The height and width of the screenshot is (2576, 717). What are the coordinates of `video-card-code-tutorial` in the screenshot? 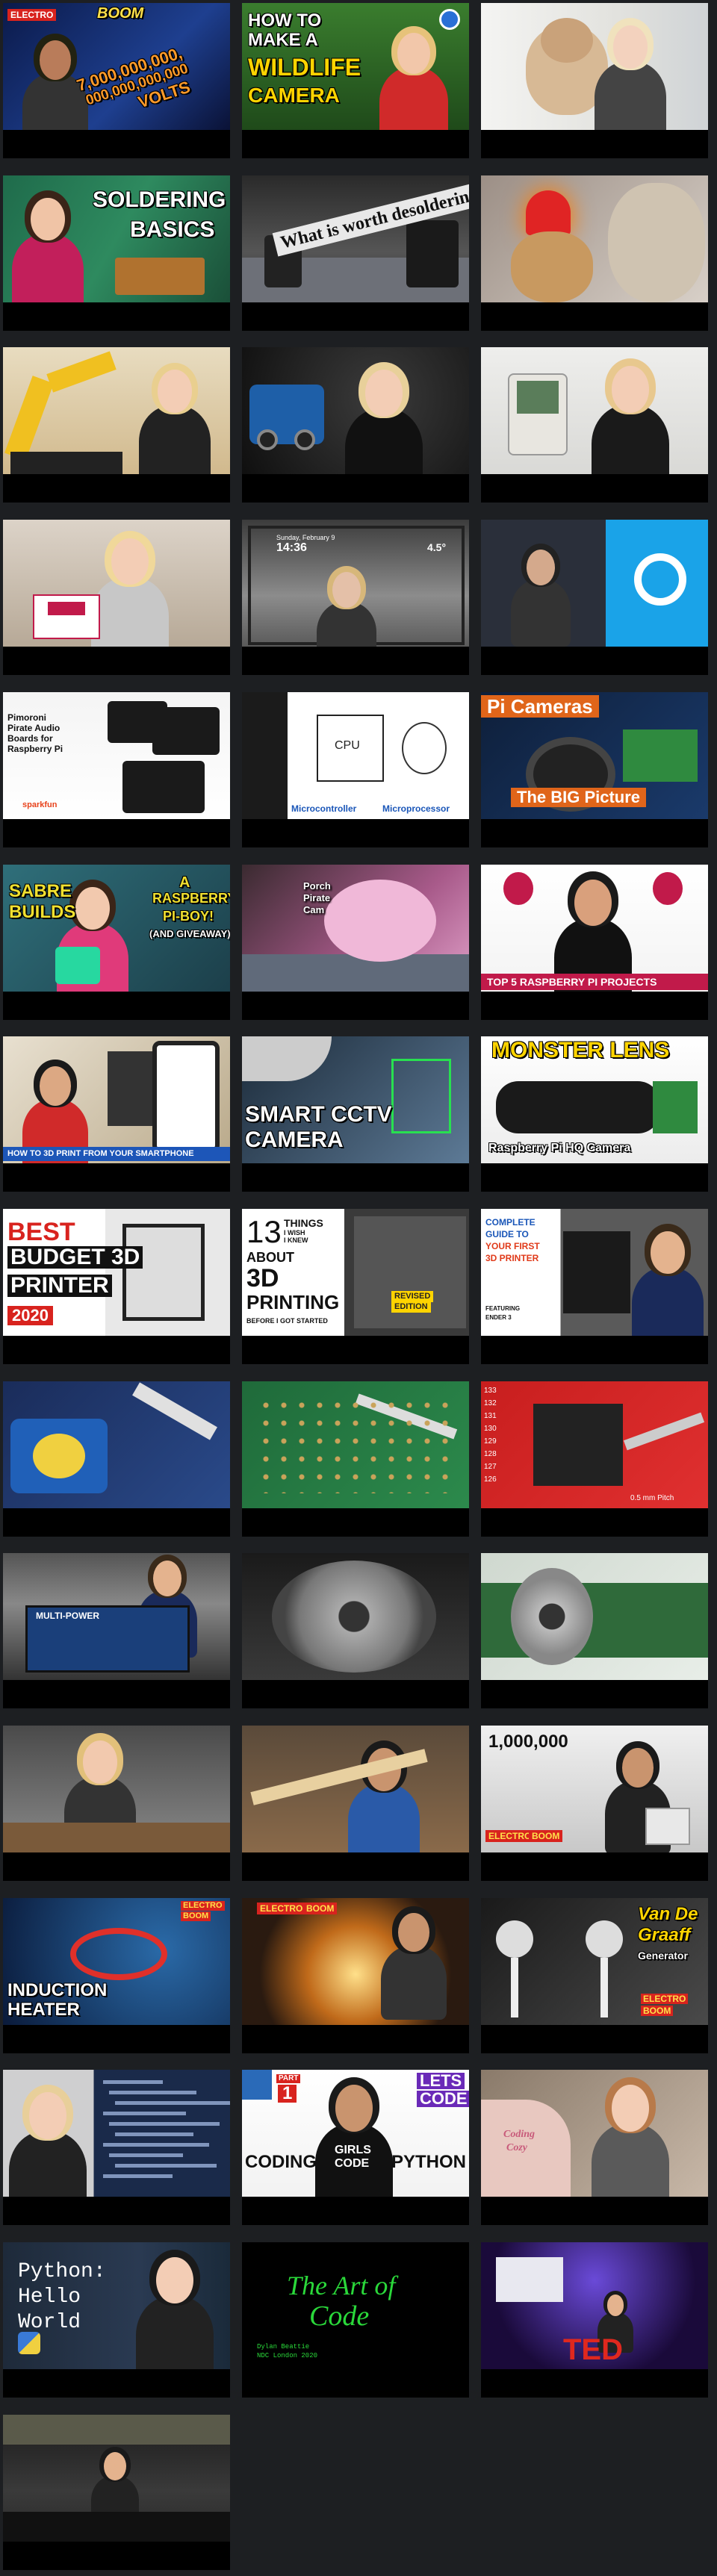 It's located at (116, 2148).